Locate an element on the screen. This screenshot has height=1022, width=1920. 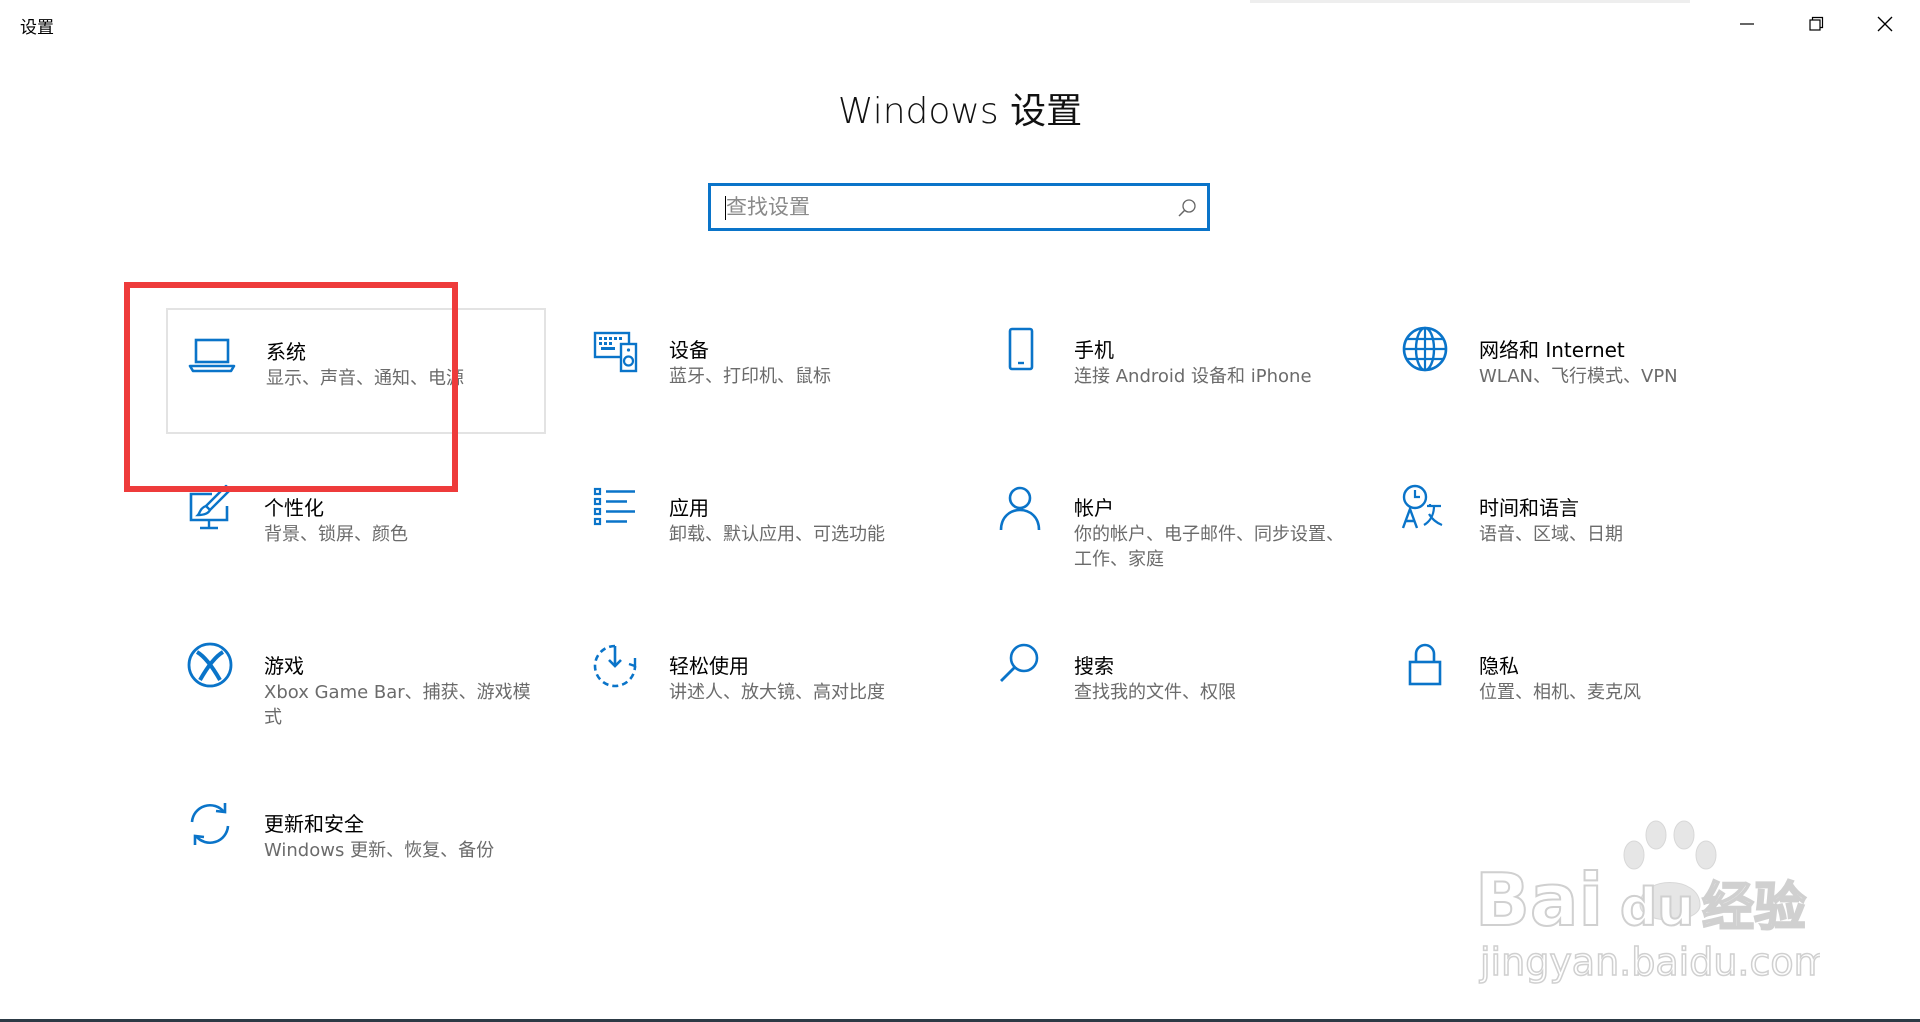
tile-name: 网络和 Internet is located at coordinates (1552, 350).